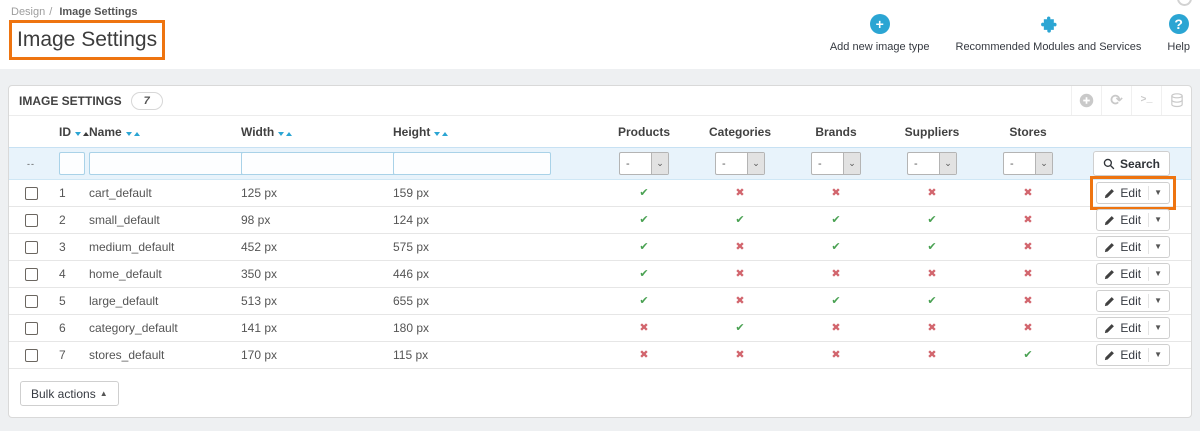  I want to click on panel-footer: Bulk actions ▲, so click(600, 393).